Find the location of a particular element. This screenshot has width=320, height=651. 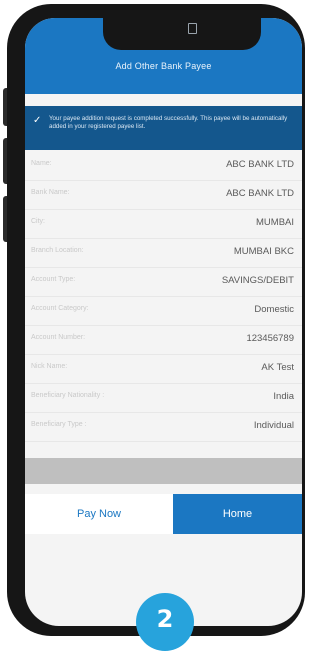

detail-label: City: is located at coordinates (38, 221).